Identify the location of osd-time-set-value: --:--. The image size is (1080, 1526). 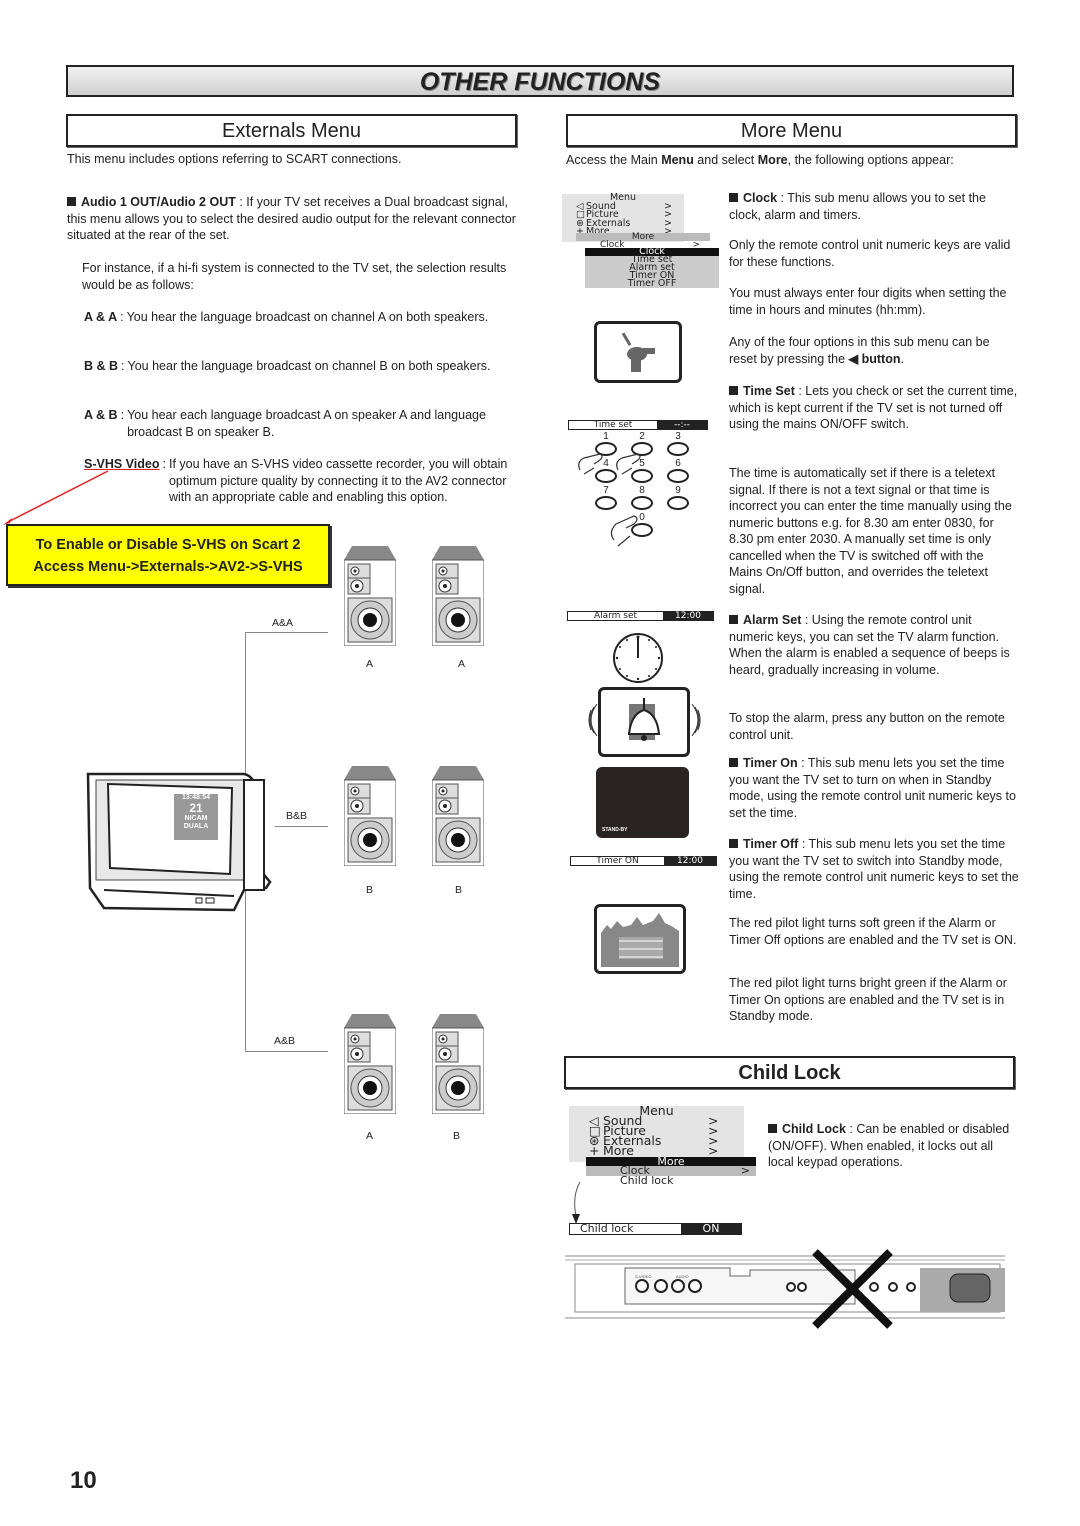
(682, 425).